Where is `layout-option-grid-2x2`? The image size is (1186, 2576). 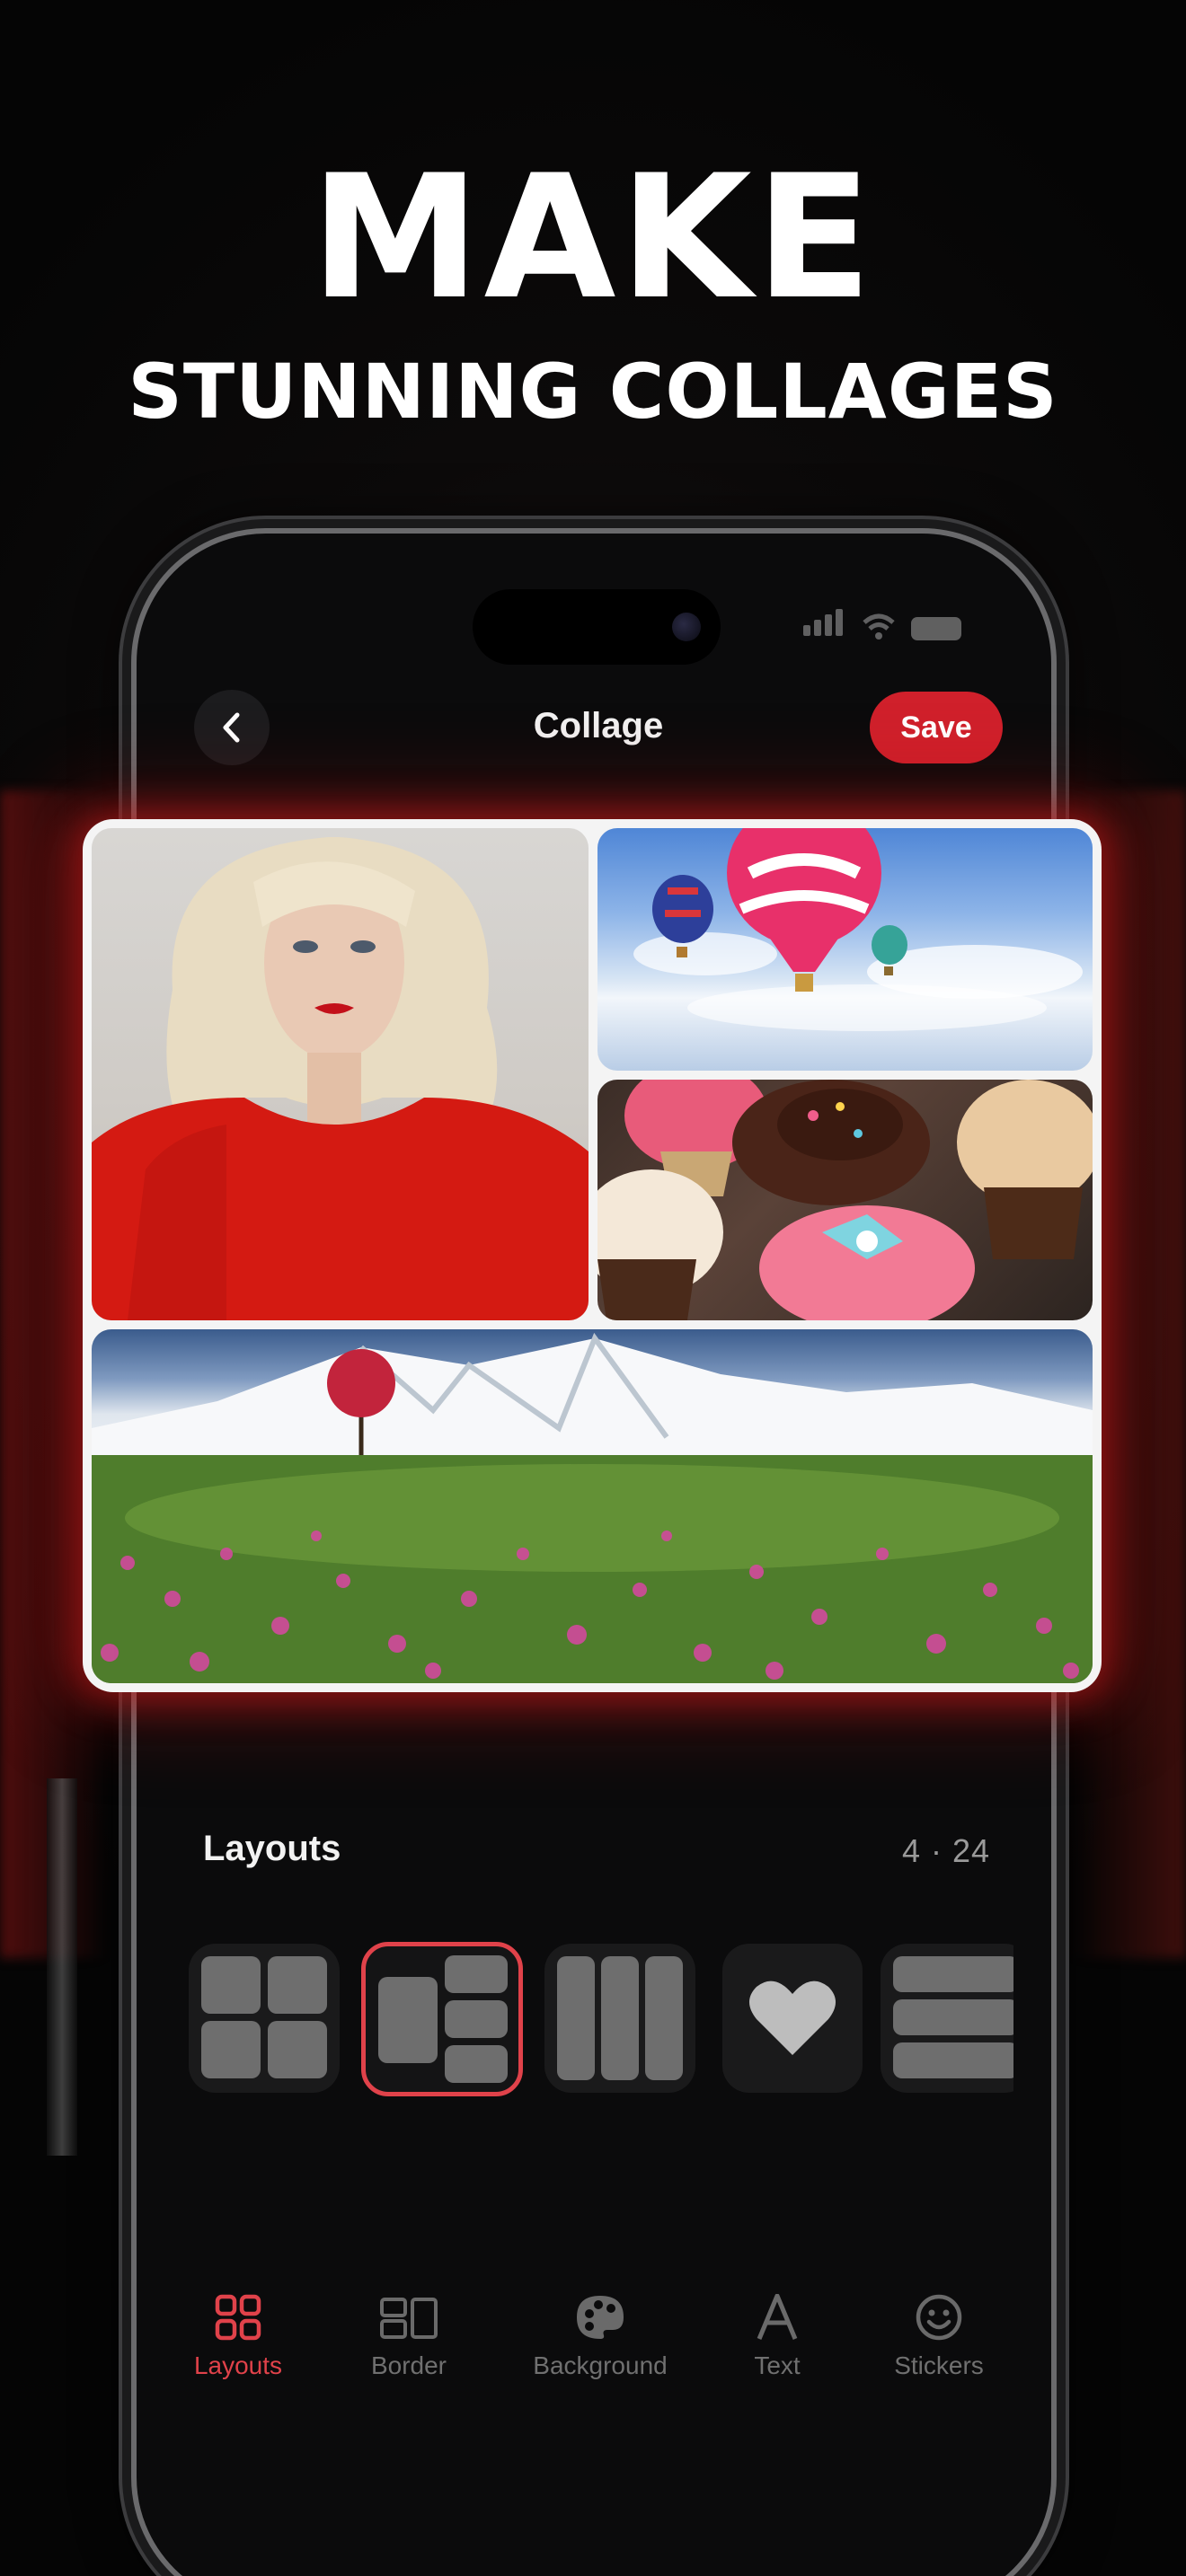 layout-option-grid-2x2 is located at coordinates (264, 2018).